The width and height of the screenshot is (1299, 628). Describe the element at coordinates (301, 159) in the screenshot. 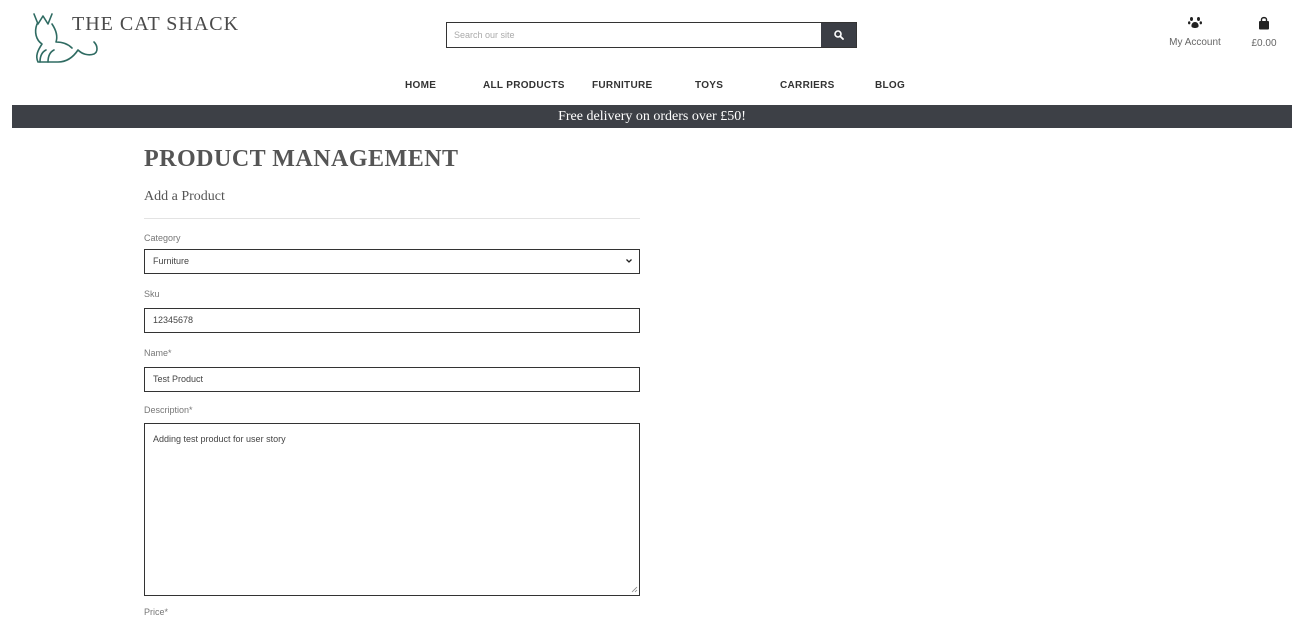

I see `page-title: PRODUCT MANAGEMENT` at that location.